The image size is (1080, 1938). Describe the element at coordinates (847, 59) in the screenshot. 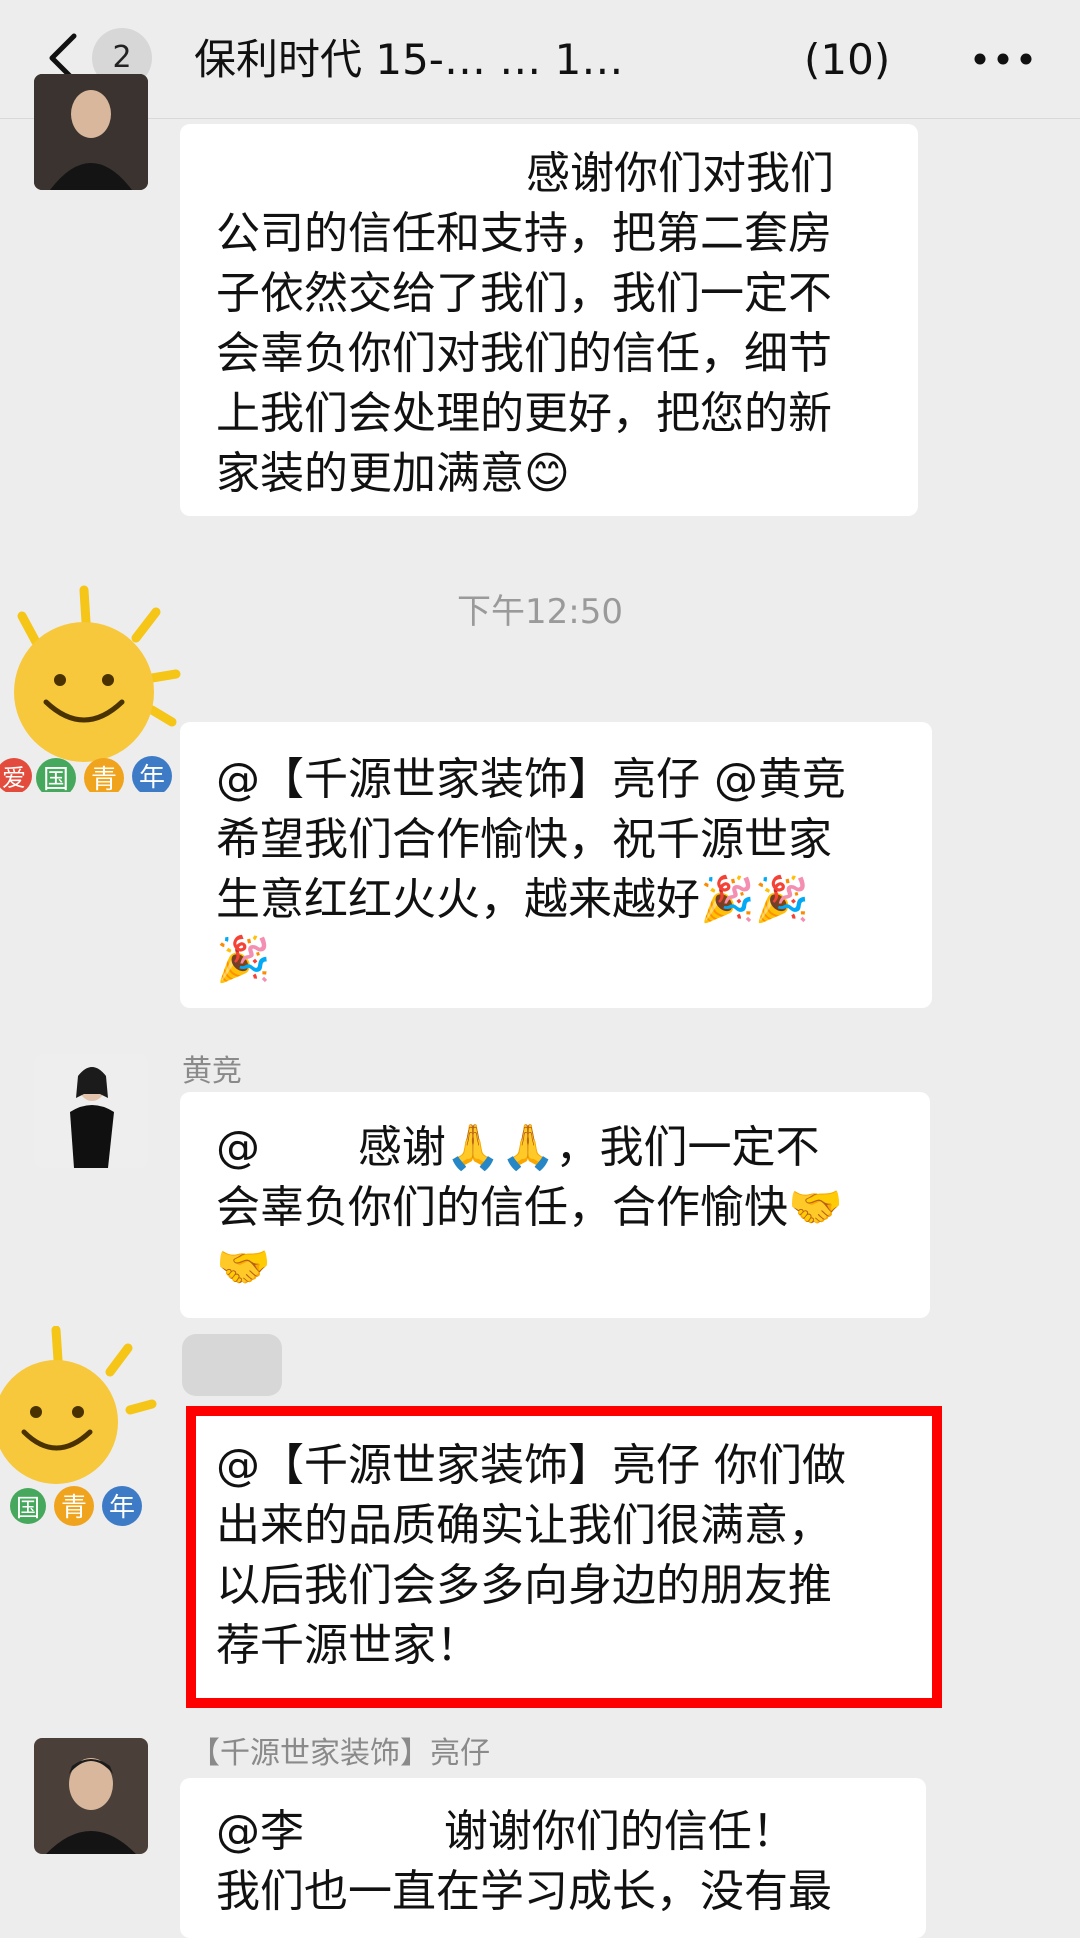

I see `member-count: (10)` at that location.